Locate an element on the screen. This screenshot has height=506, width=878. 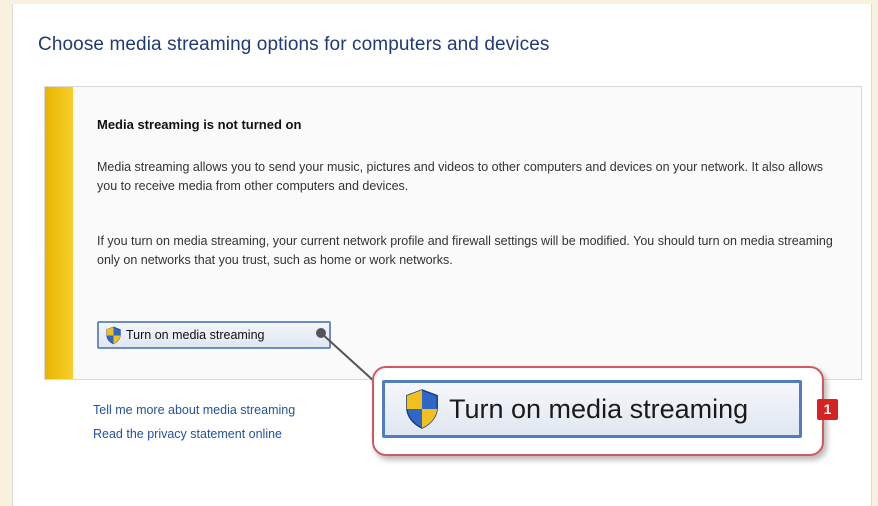
turn-on-media-streaming-button-zoomed: Turn on media streaming is located at coordinates (592, 409).